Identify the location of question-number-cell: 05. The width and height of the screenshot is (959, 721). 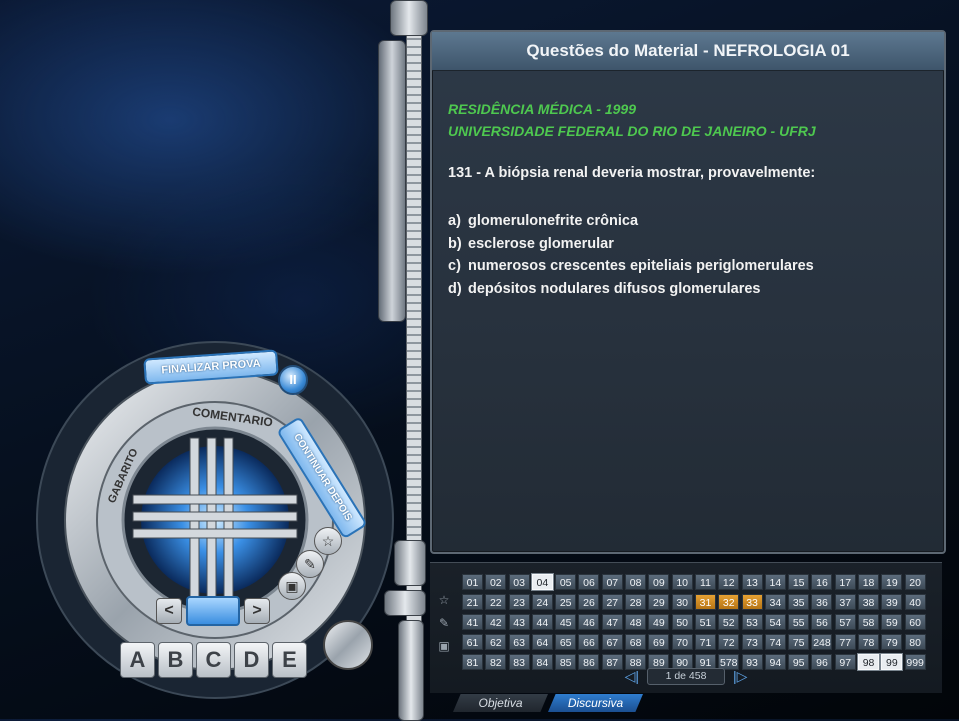
(566, 582).